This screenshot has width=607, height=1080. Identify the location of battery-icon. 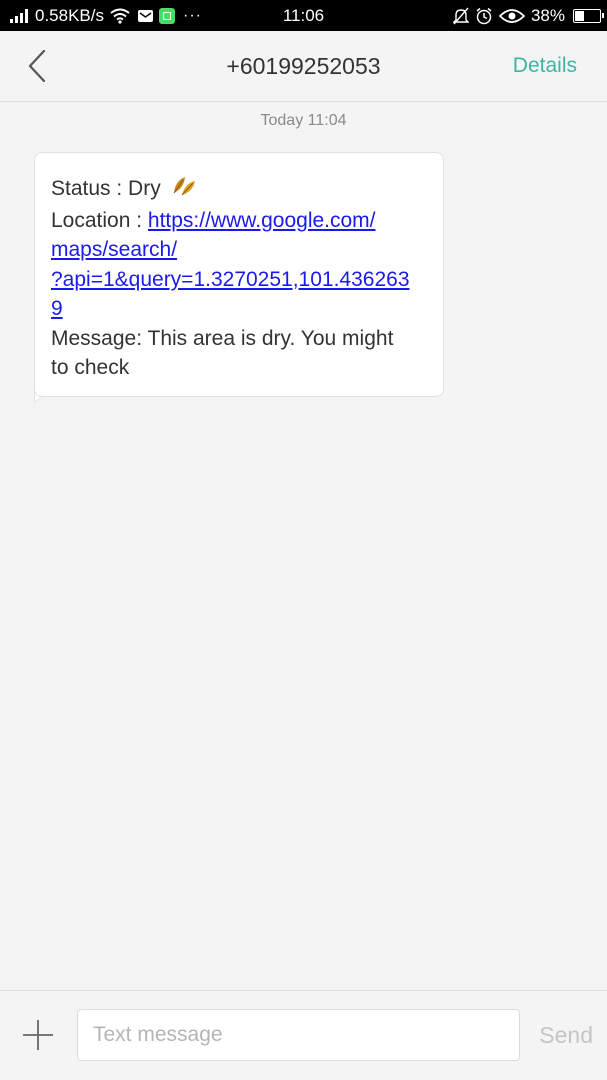
(588, 15).